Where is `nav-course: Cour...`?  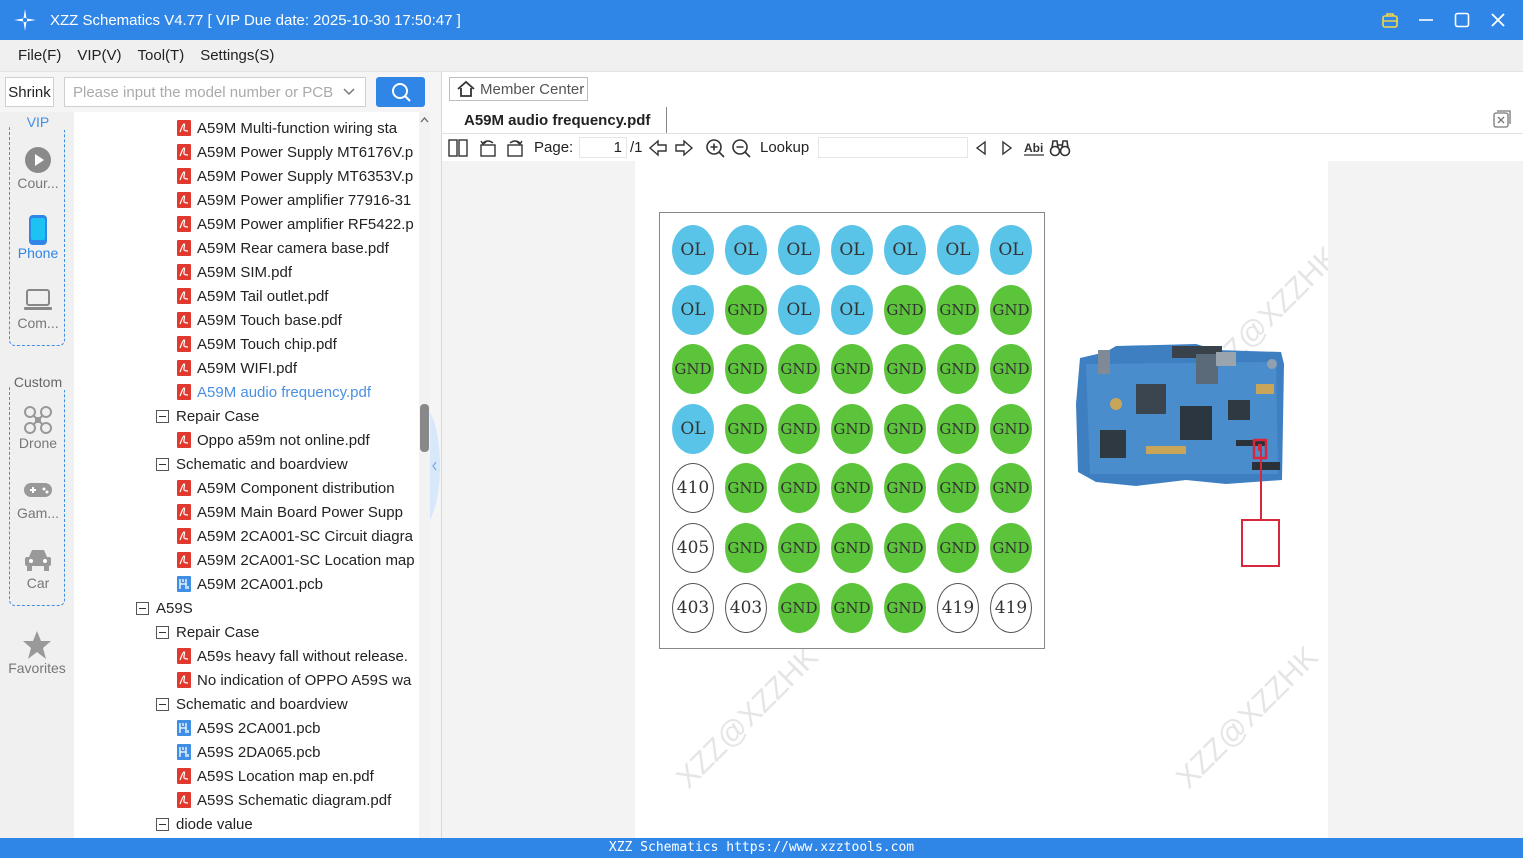
nav-course: Cour... is located at coordinates (38, 168).